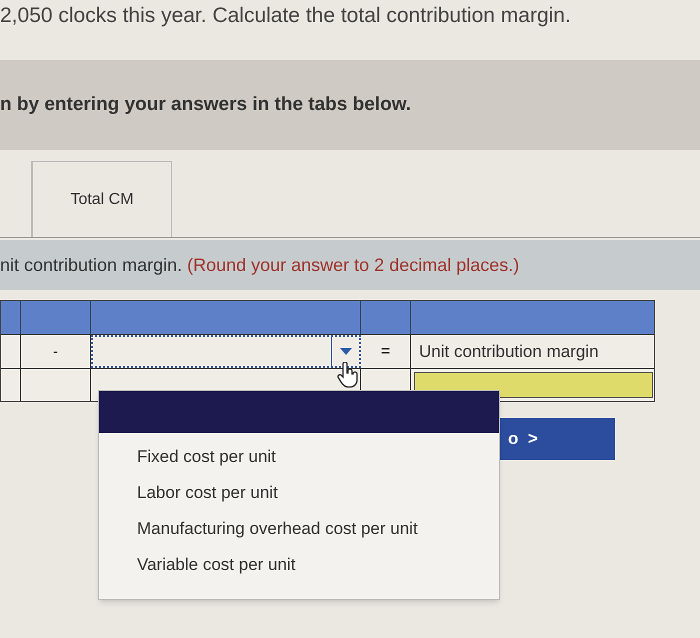  I want to click on instruction-text: n by entering your answers in the tabs below., so click(206, 104).